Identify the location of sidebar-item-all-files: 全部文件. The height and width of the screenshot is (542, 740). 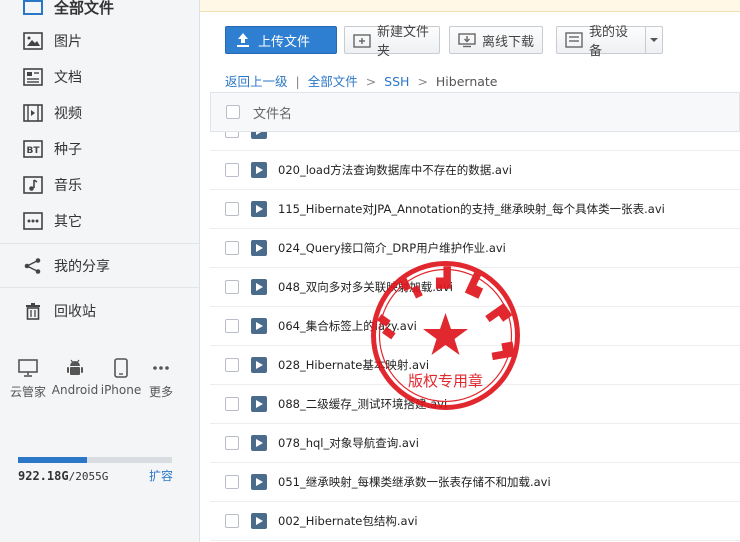
(68, 10).